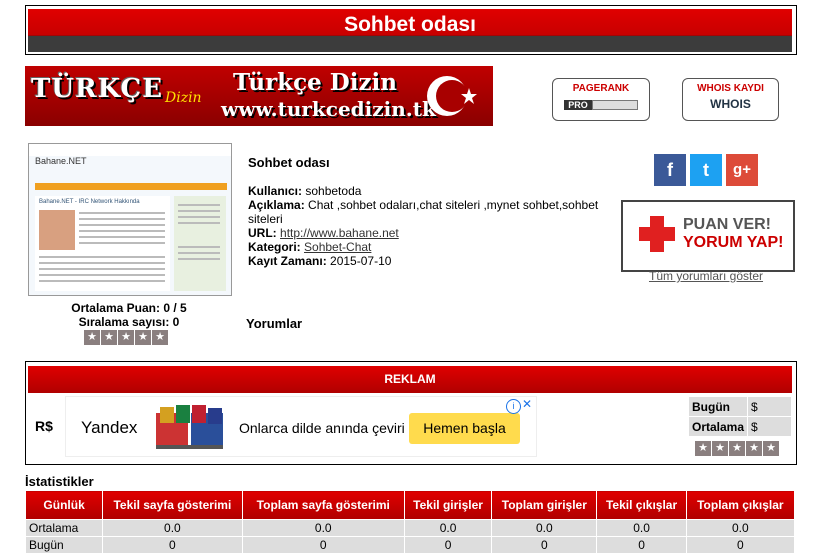 This screenshot has width=823, height=554. Describe the element at coordinates (289, 162) in the screenshot. I see `site-title: Sohbet odası` at that location.